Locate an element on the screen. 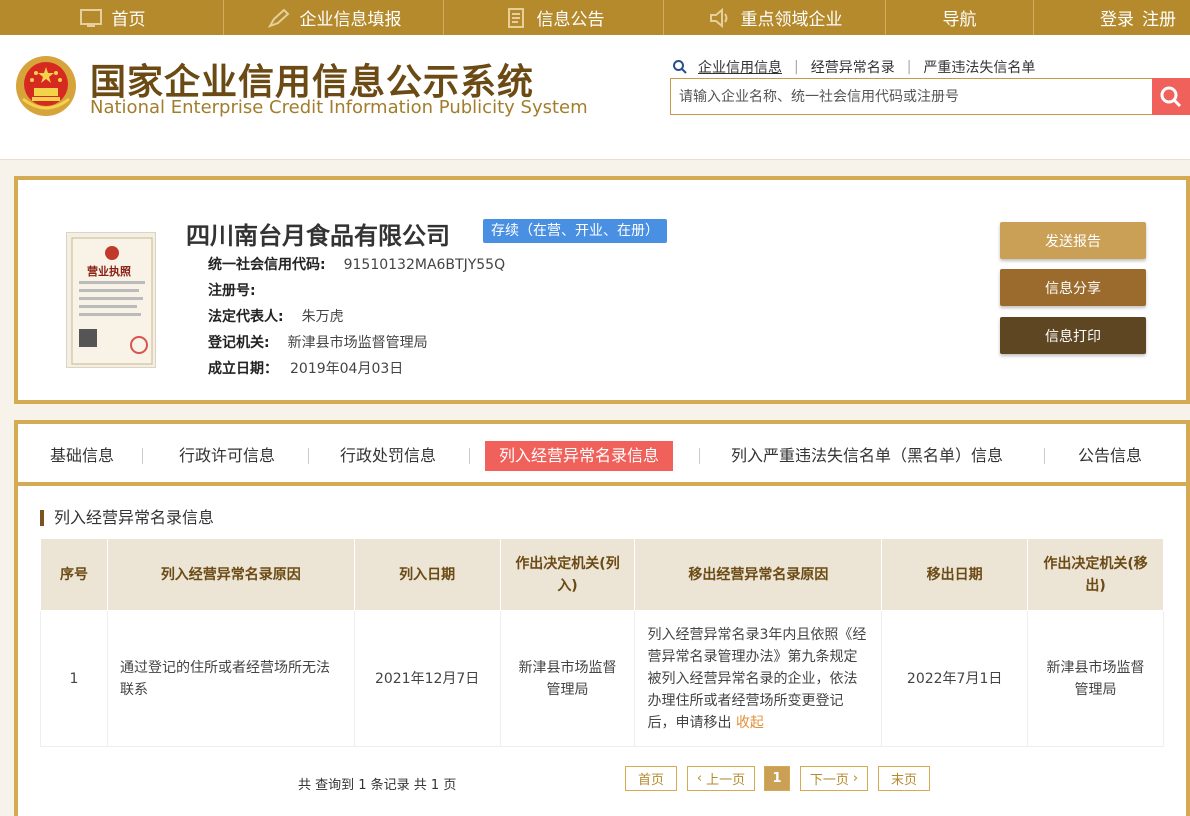 The width and height of the screenshot is (1190, 816). cell-reason-in: 通过登记的住所或者经营场所无法联系 is located at coordinates (230, 678).